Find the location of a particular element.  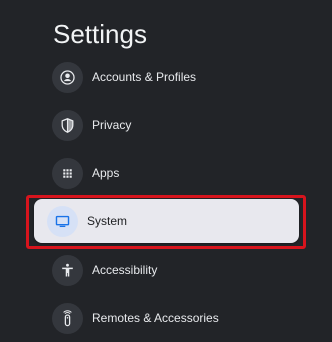

menu-item-apps: Apps is located at coordinates (85, 173).